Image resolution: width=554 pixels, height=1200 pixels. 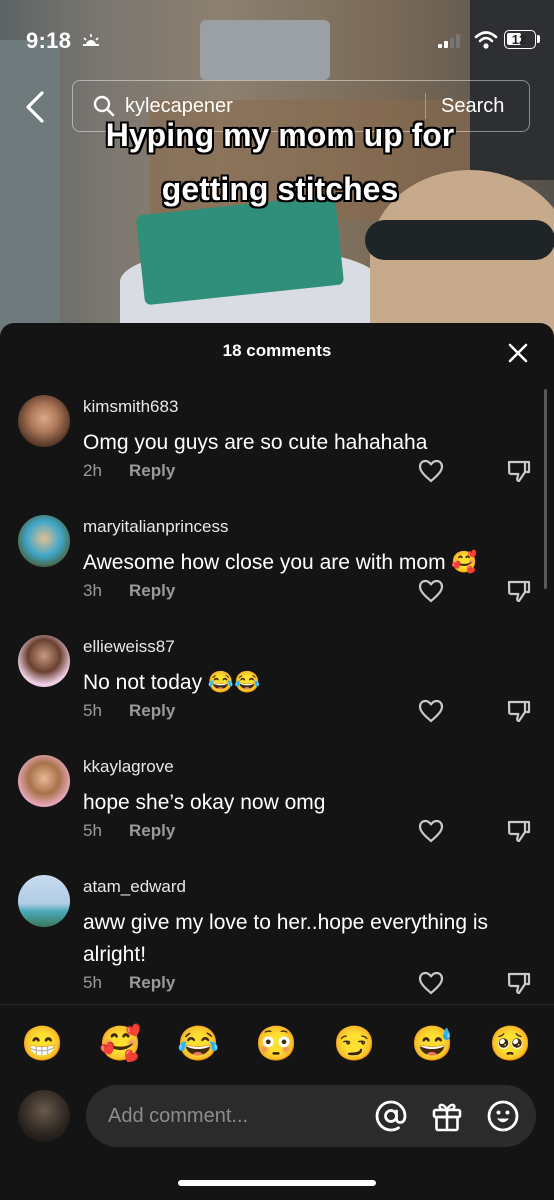 I want to click on comment-input, so click(x=311, y=1116).